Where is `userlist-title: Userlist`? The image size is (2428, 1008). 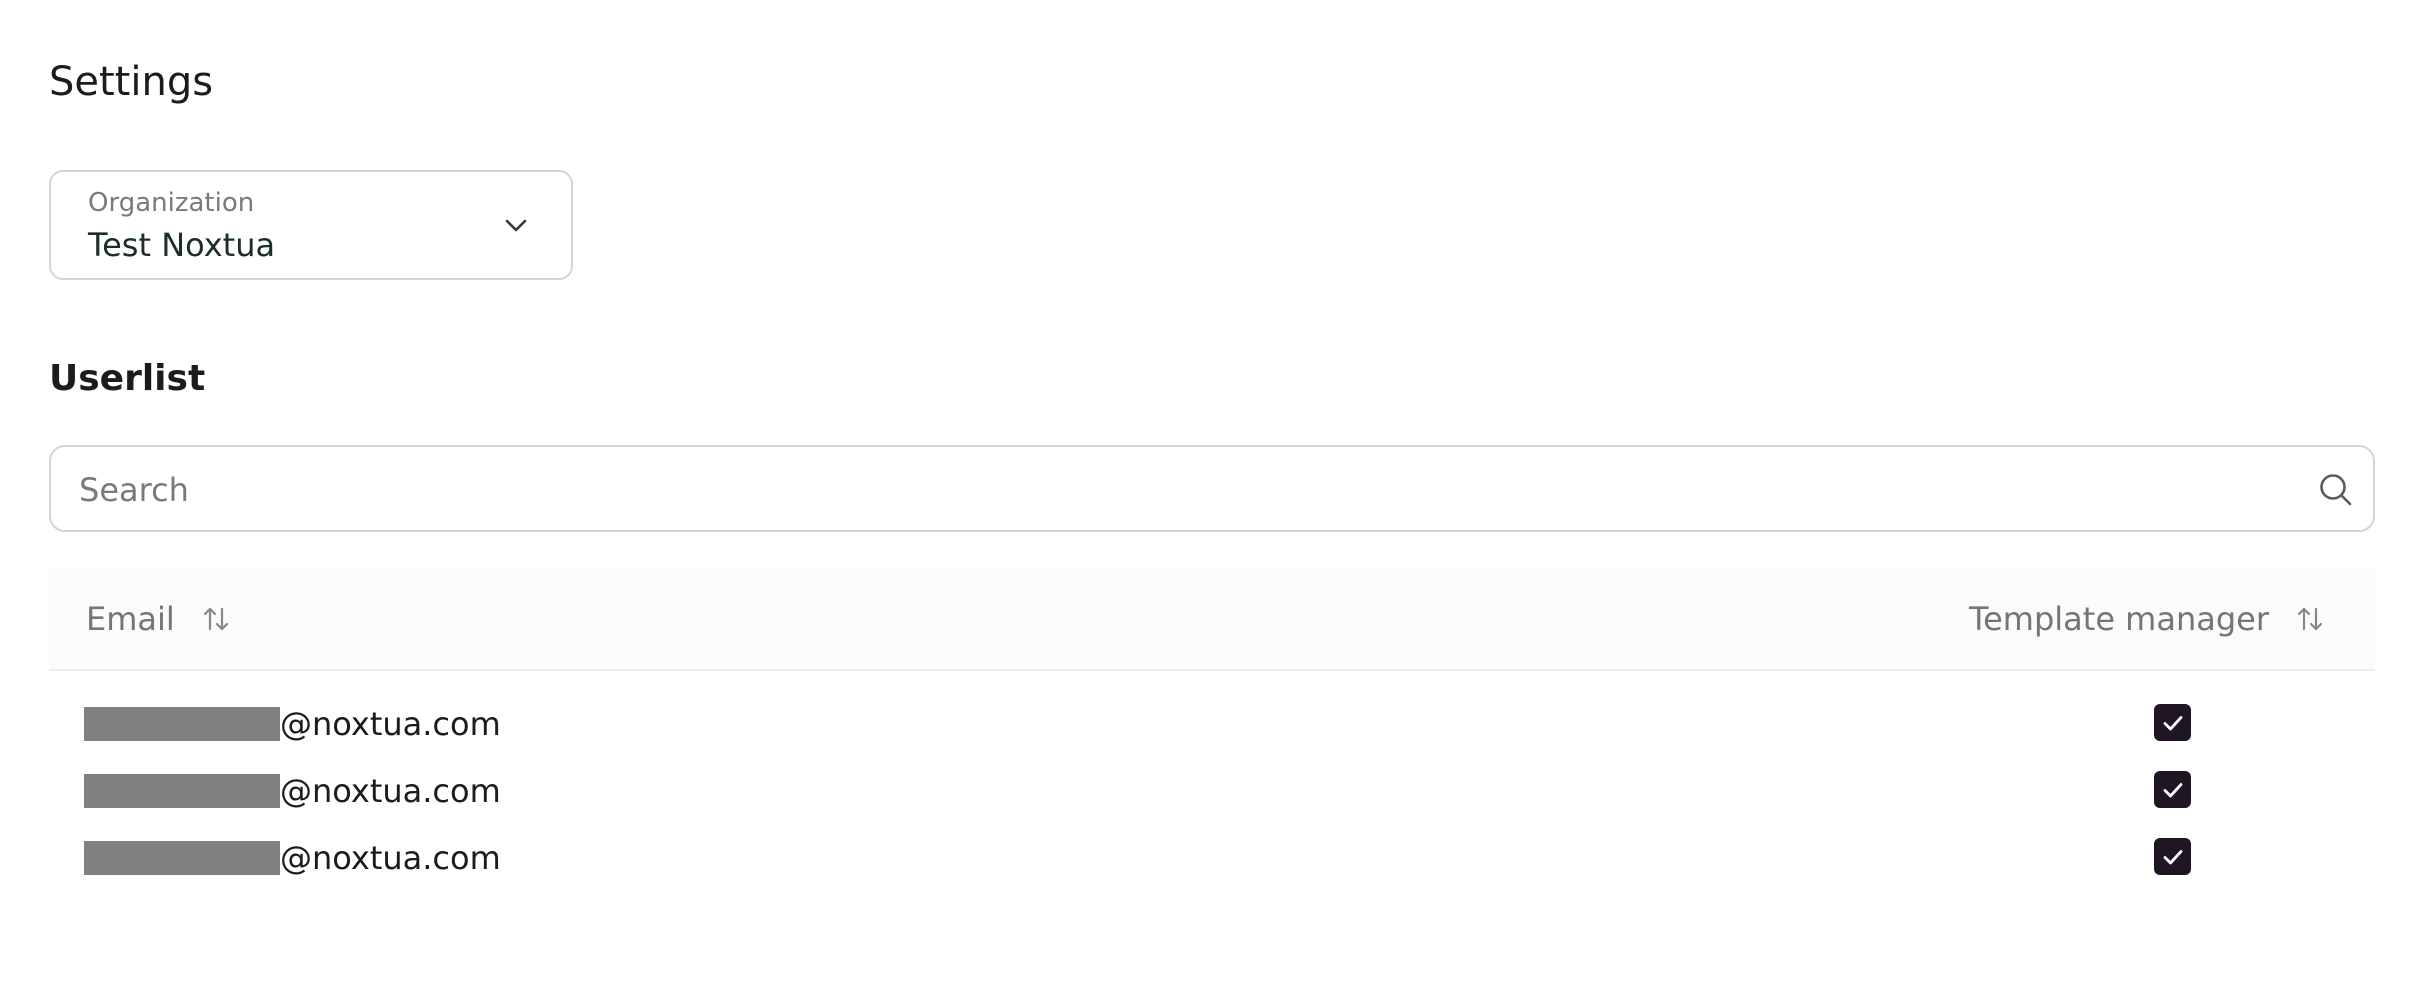 userlist-title: Userlist is located at coordinates (127, 378).